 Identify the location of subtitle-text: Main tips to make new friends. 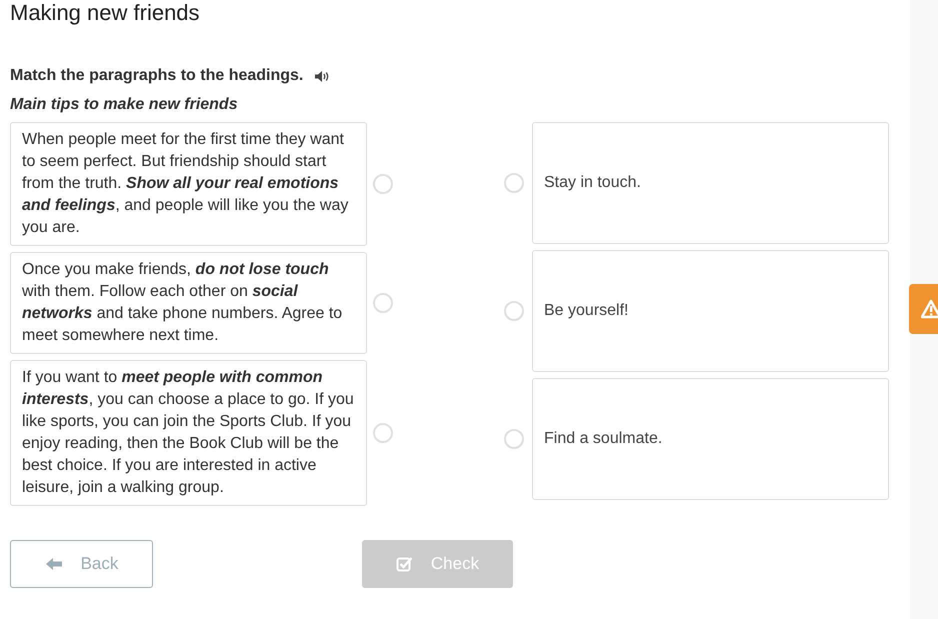
(124, 105).